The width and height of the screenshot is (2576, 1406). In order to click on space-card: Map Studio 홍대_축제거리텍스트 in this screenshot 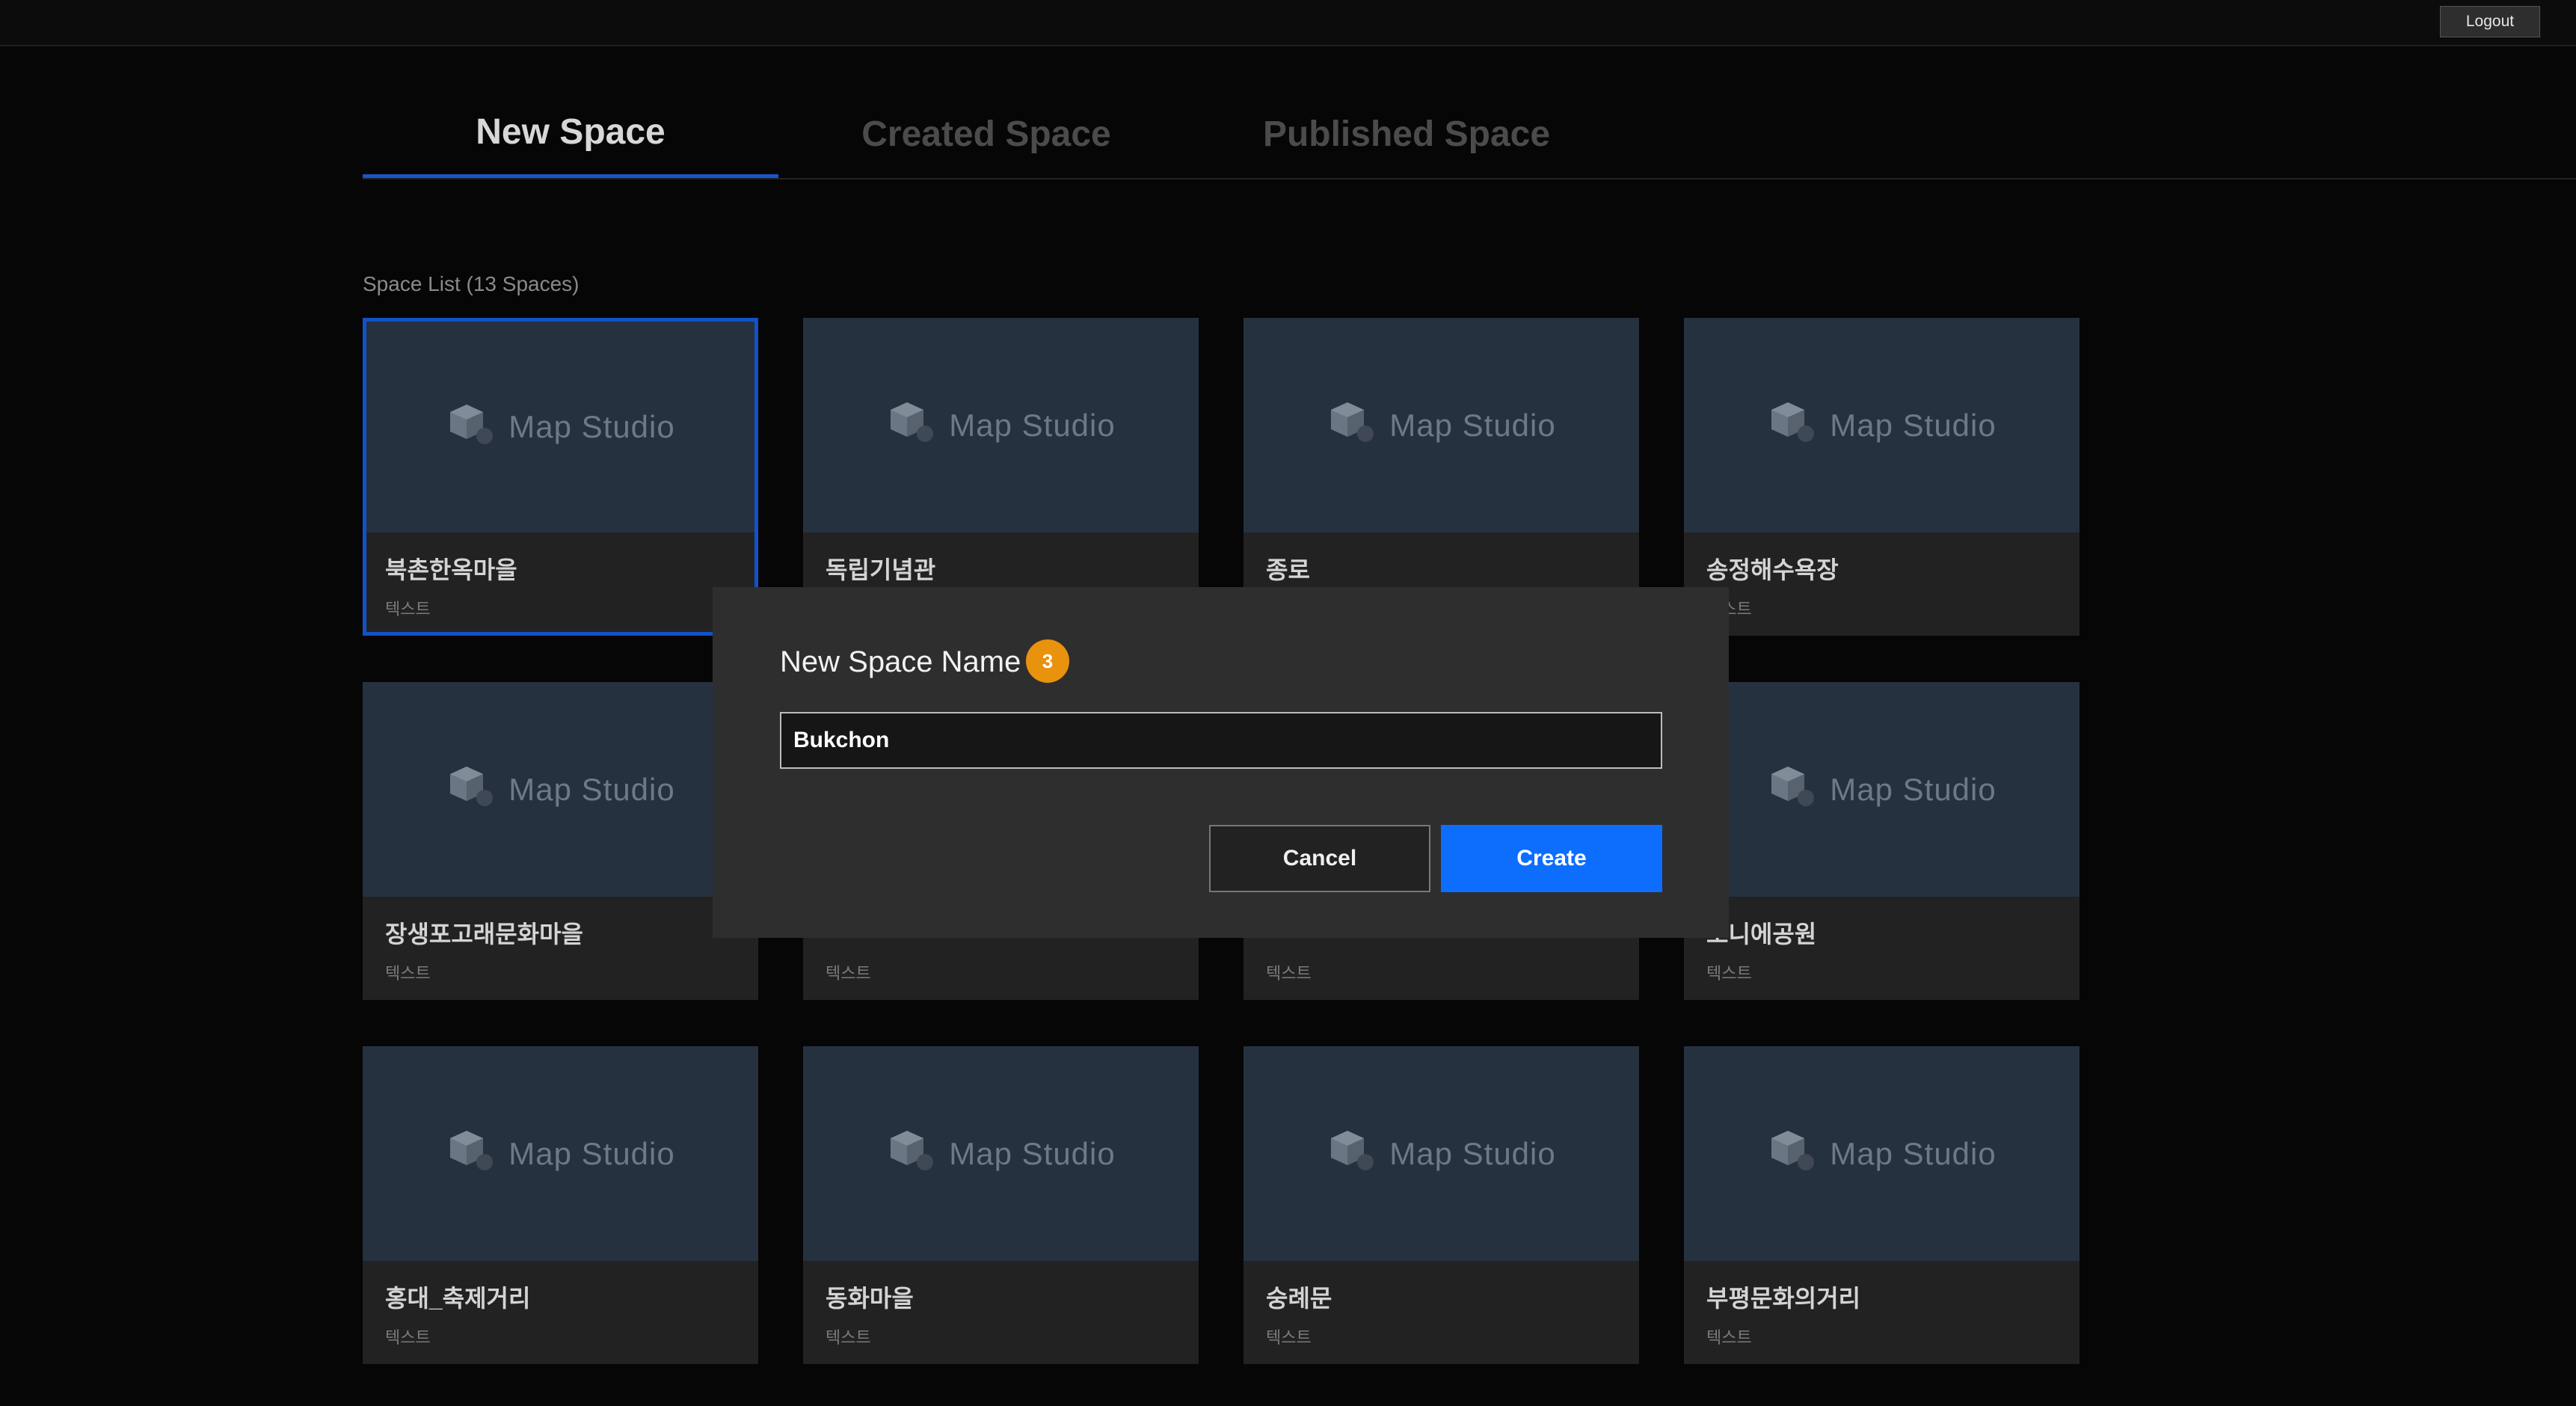, I will do `click(560, 1205)`.